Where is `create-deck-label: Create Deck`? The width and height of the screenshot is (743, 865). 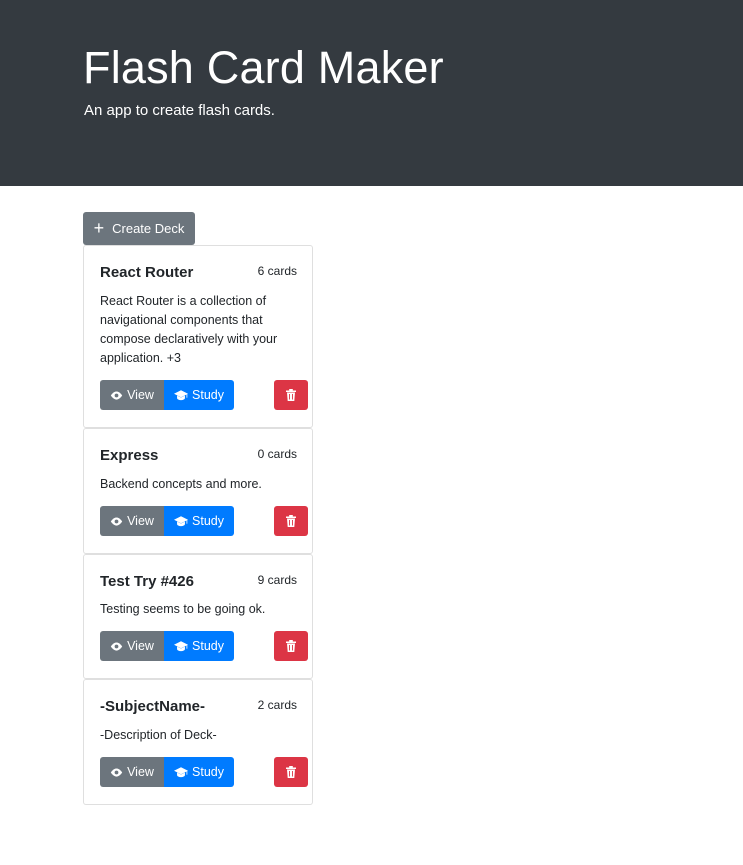
create-deck-label: Create Deck is located at coordinates (148, 228).